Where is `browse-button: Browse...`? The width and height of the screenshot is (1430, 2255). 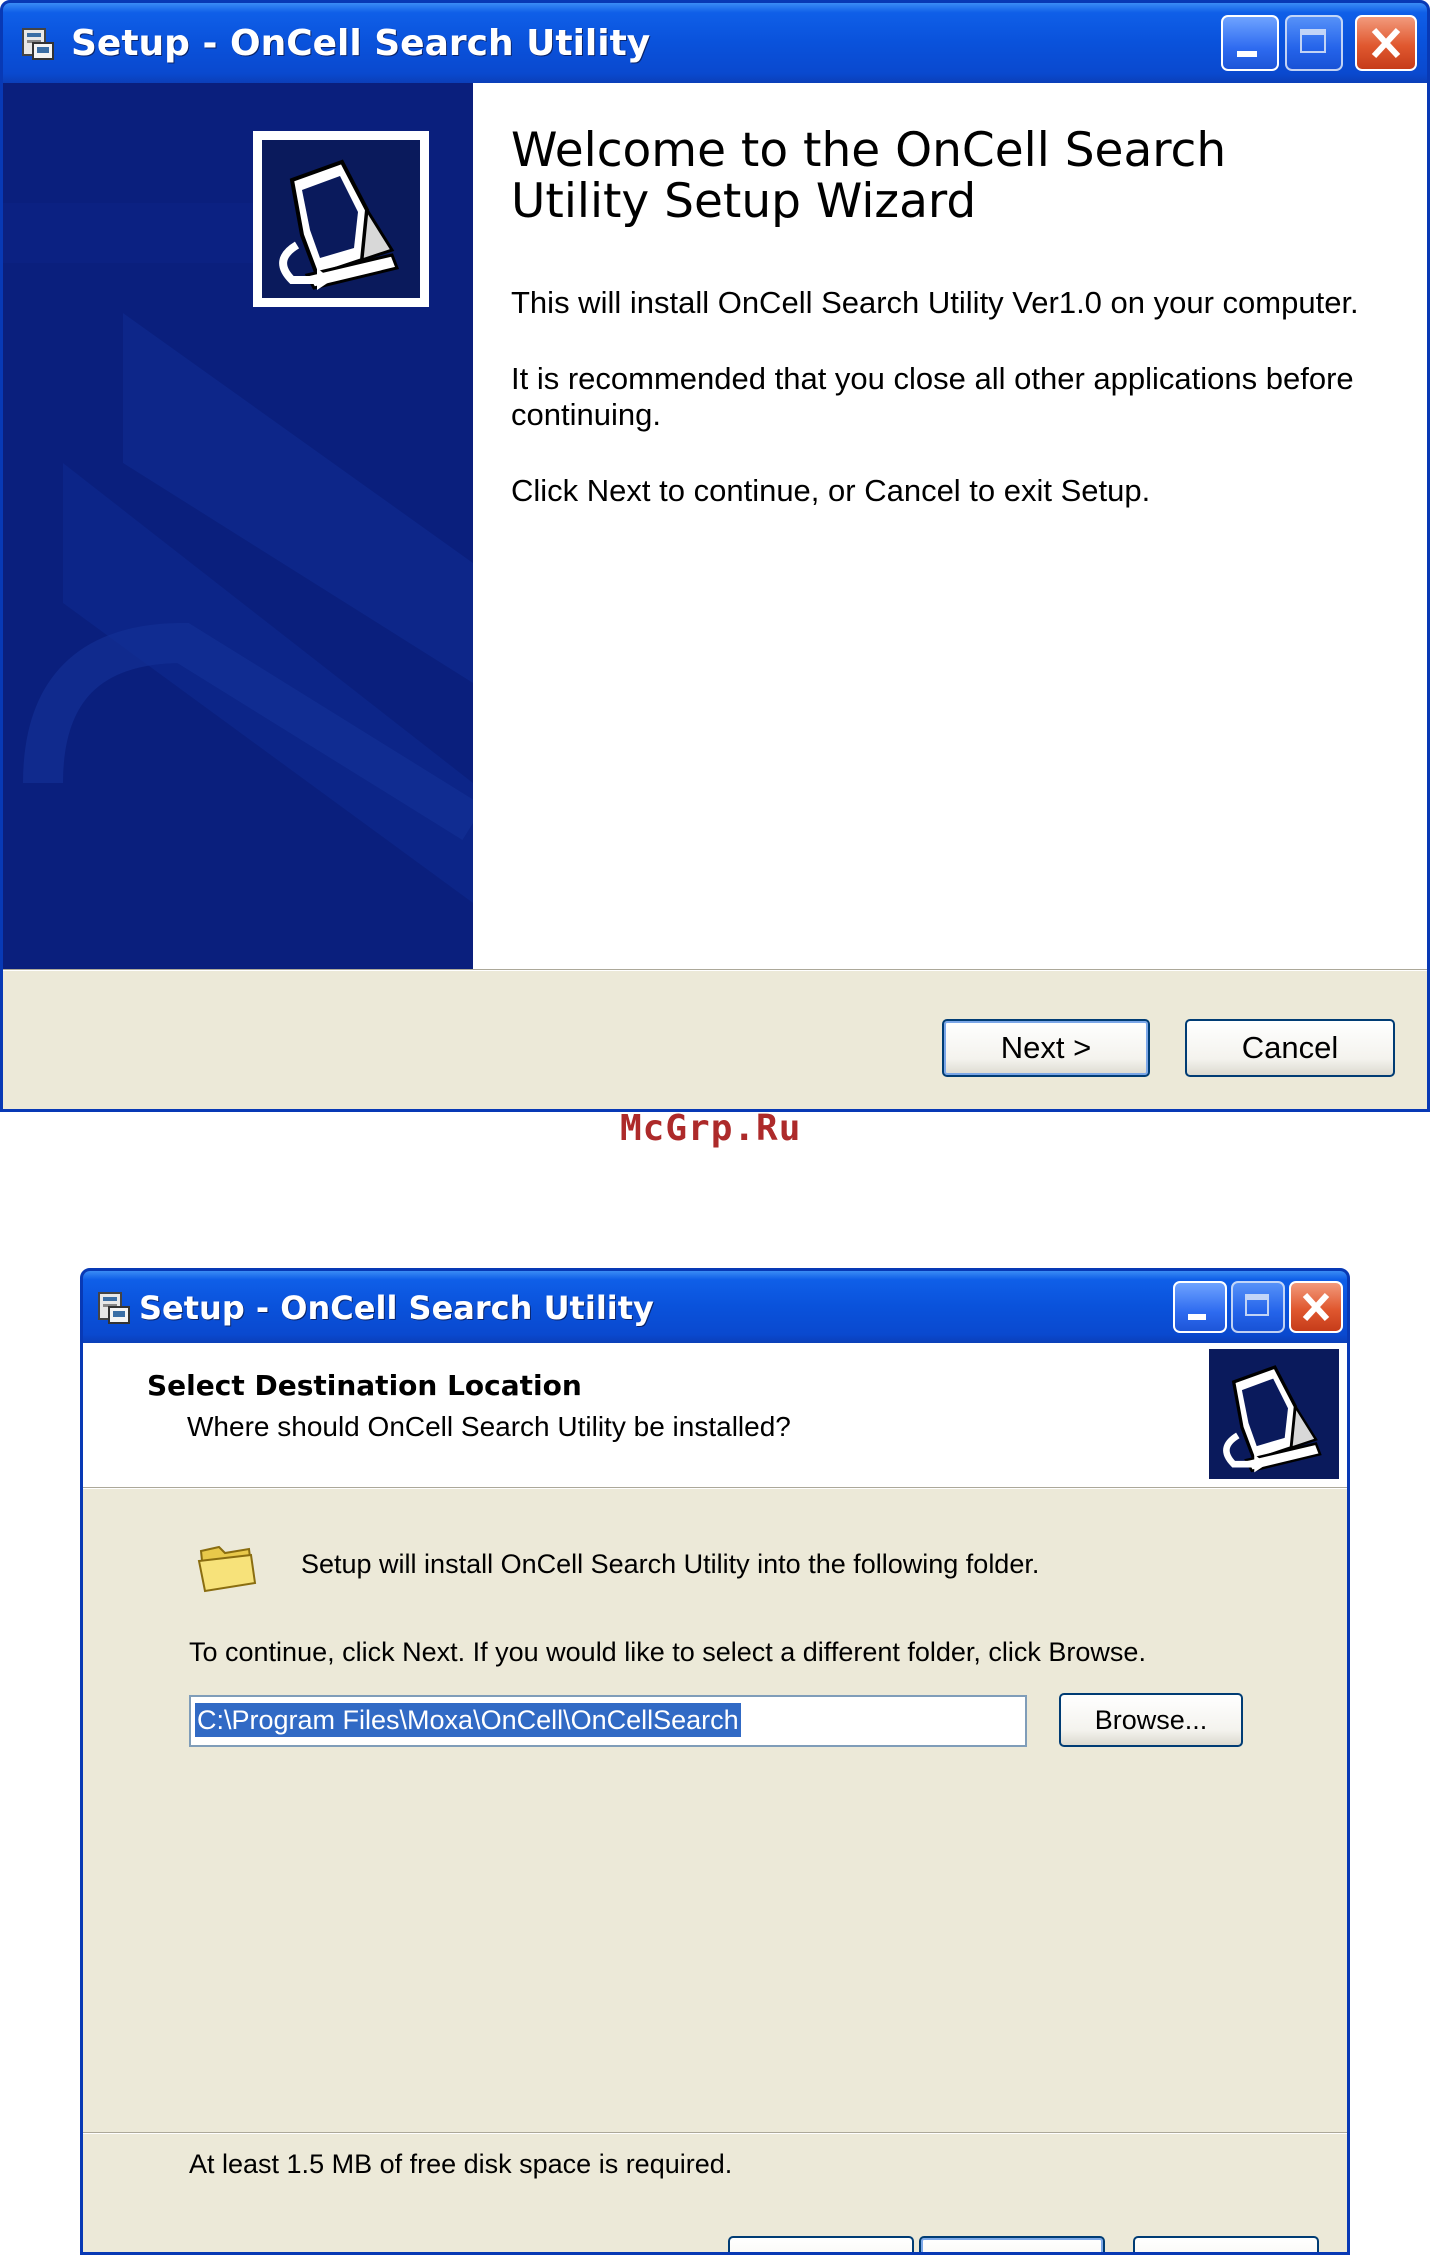
browse-button: Browse... is located at coordinates (1151, 1720).